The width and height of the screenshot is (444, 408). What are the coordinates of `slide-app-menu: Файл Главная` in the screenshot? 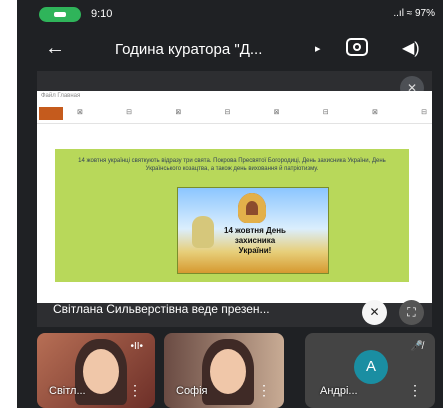 It's located at (61, 96).